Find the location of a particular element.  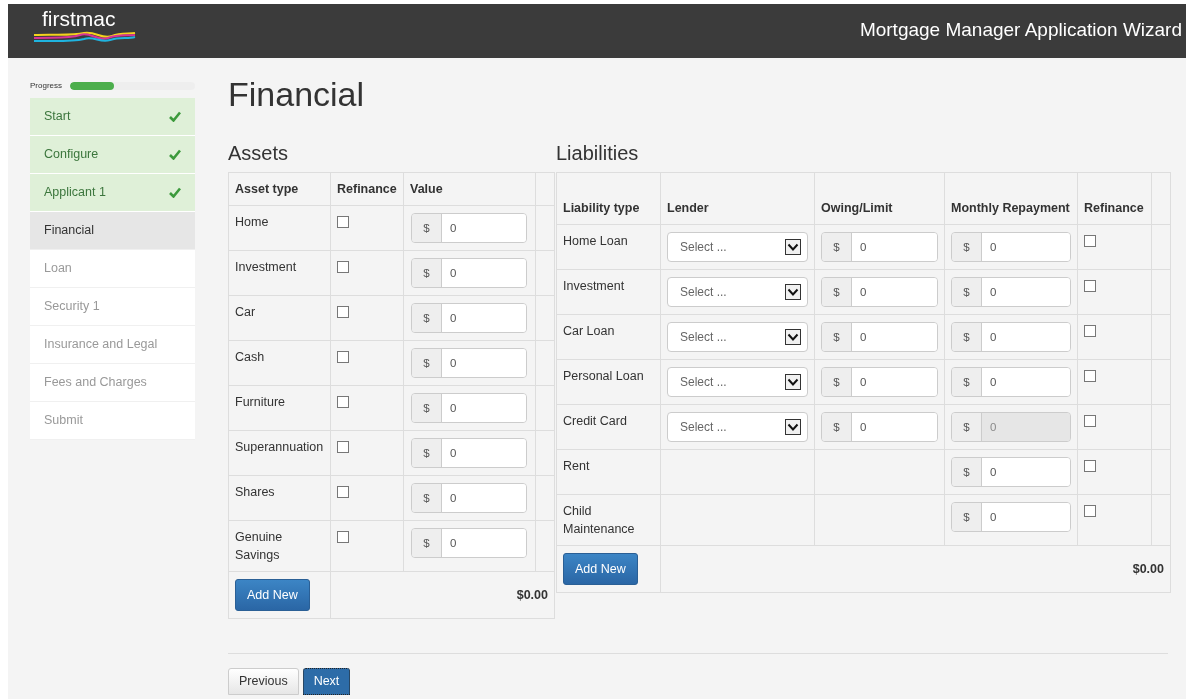

previous-button: Previous is located at coordinates (263, 681).